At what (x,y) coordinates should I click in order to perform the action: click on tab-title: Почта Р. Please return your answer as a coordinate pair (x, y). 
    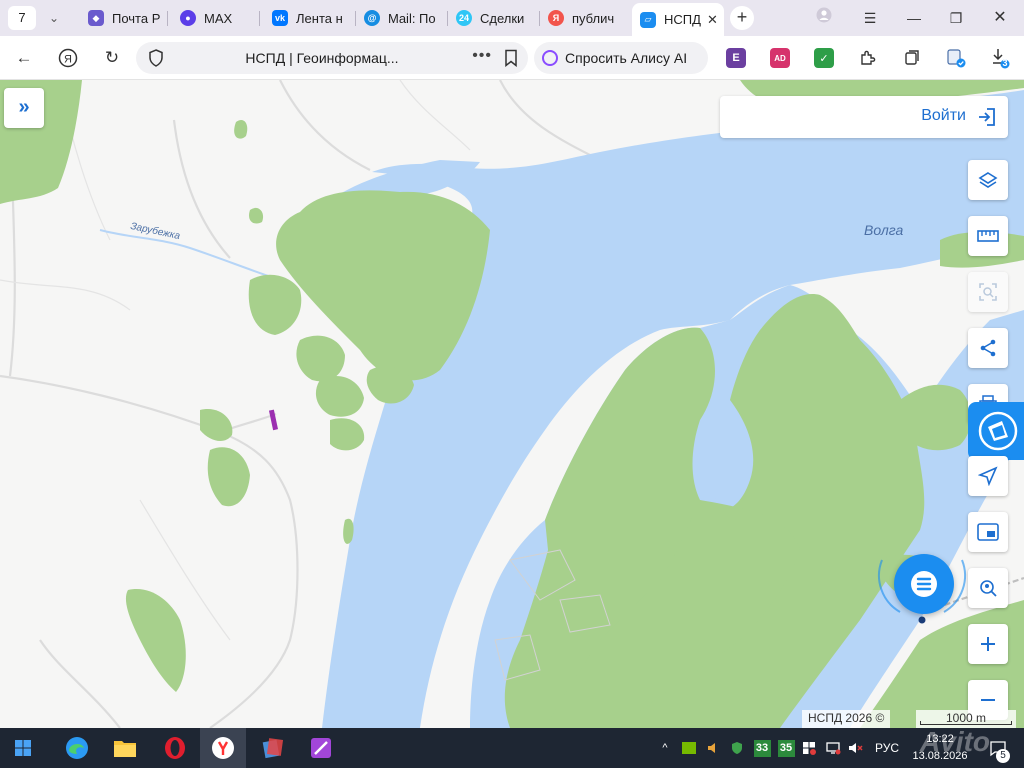
    Looking at the image, I should click on (136, 18).